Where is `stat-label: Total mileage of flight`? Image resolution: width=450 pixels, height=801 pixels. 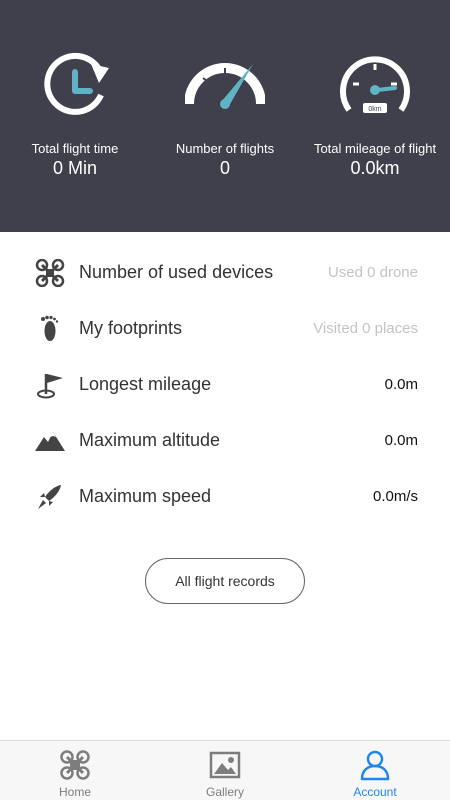 stat-label: Total mileage of flight is located at coordinates (375, 148).